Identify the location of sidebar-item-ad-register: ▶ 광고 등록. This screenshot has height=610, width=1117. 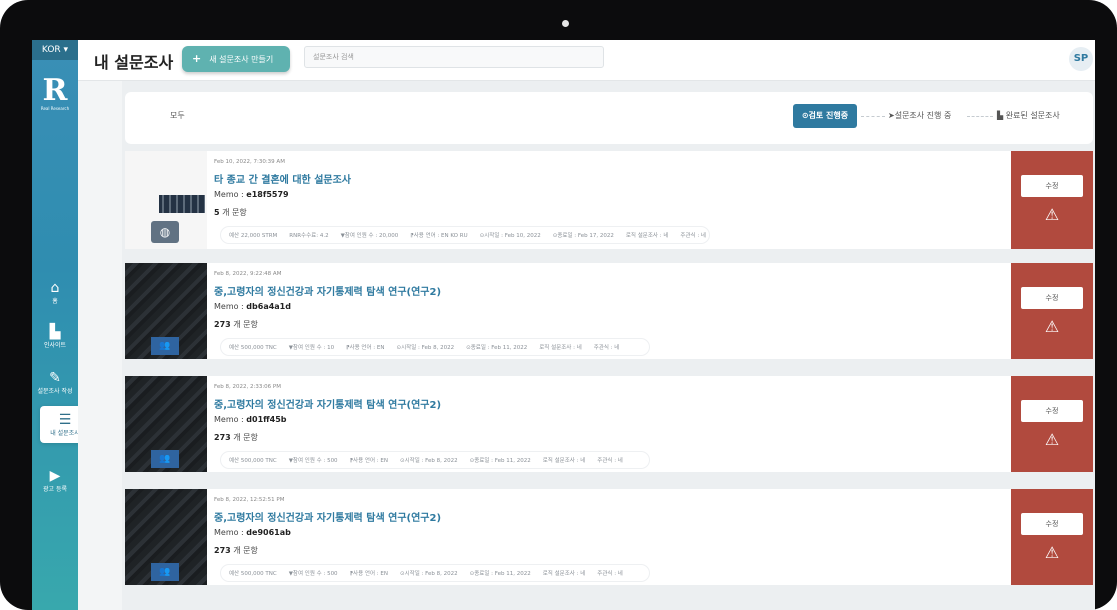
(55, 480).